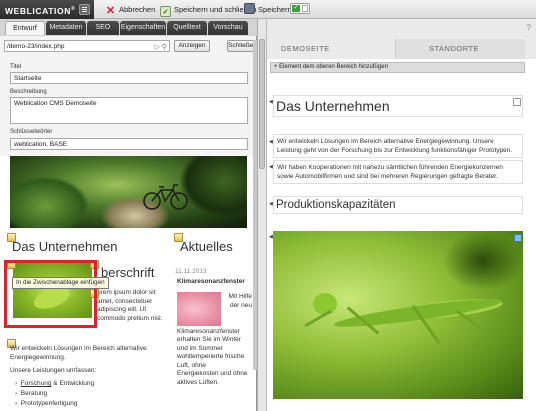 The width and height of the screenshot is (536, 411). I want to click on news-line: Klimaresonanzfenster, so click(208, 331).